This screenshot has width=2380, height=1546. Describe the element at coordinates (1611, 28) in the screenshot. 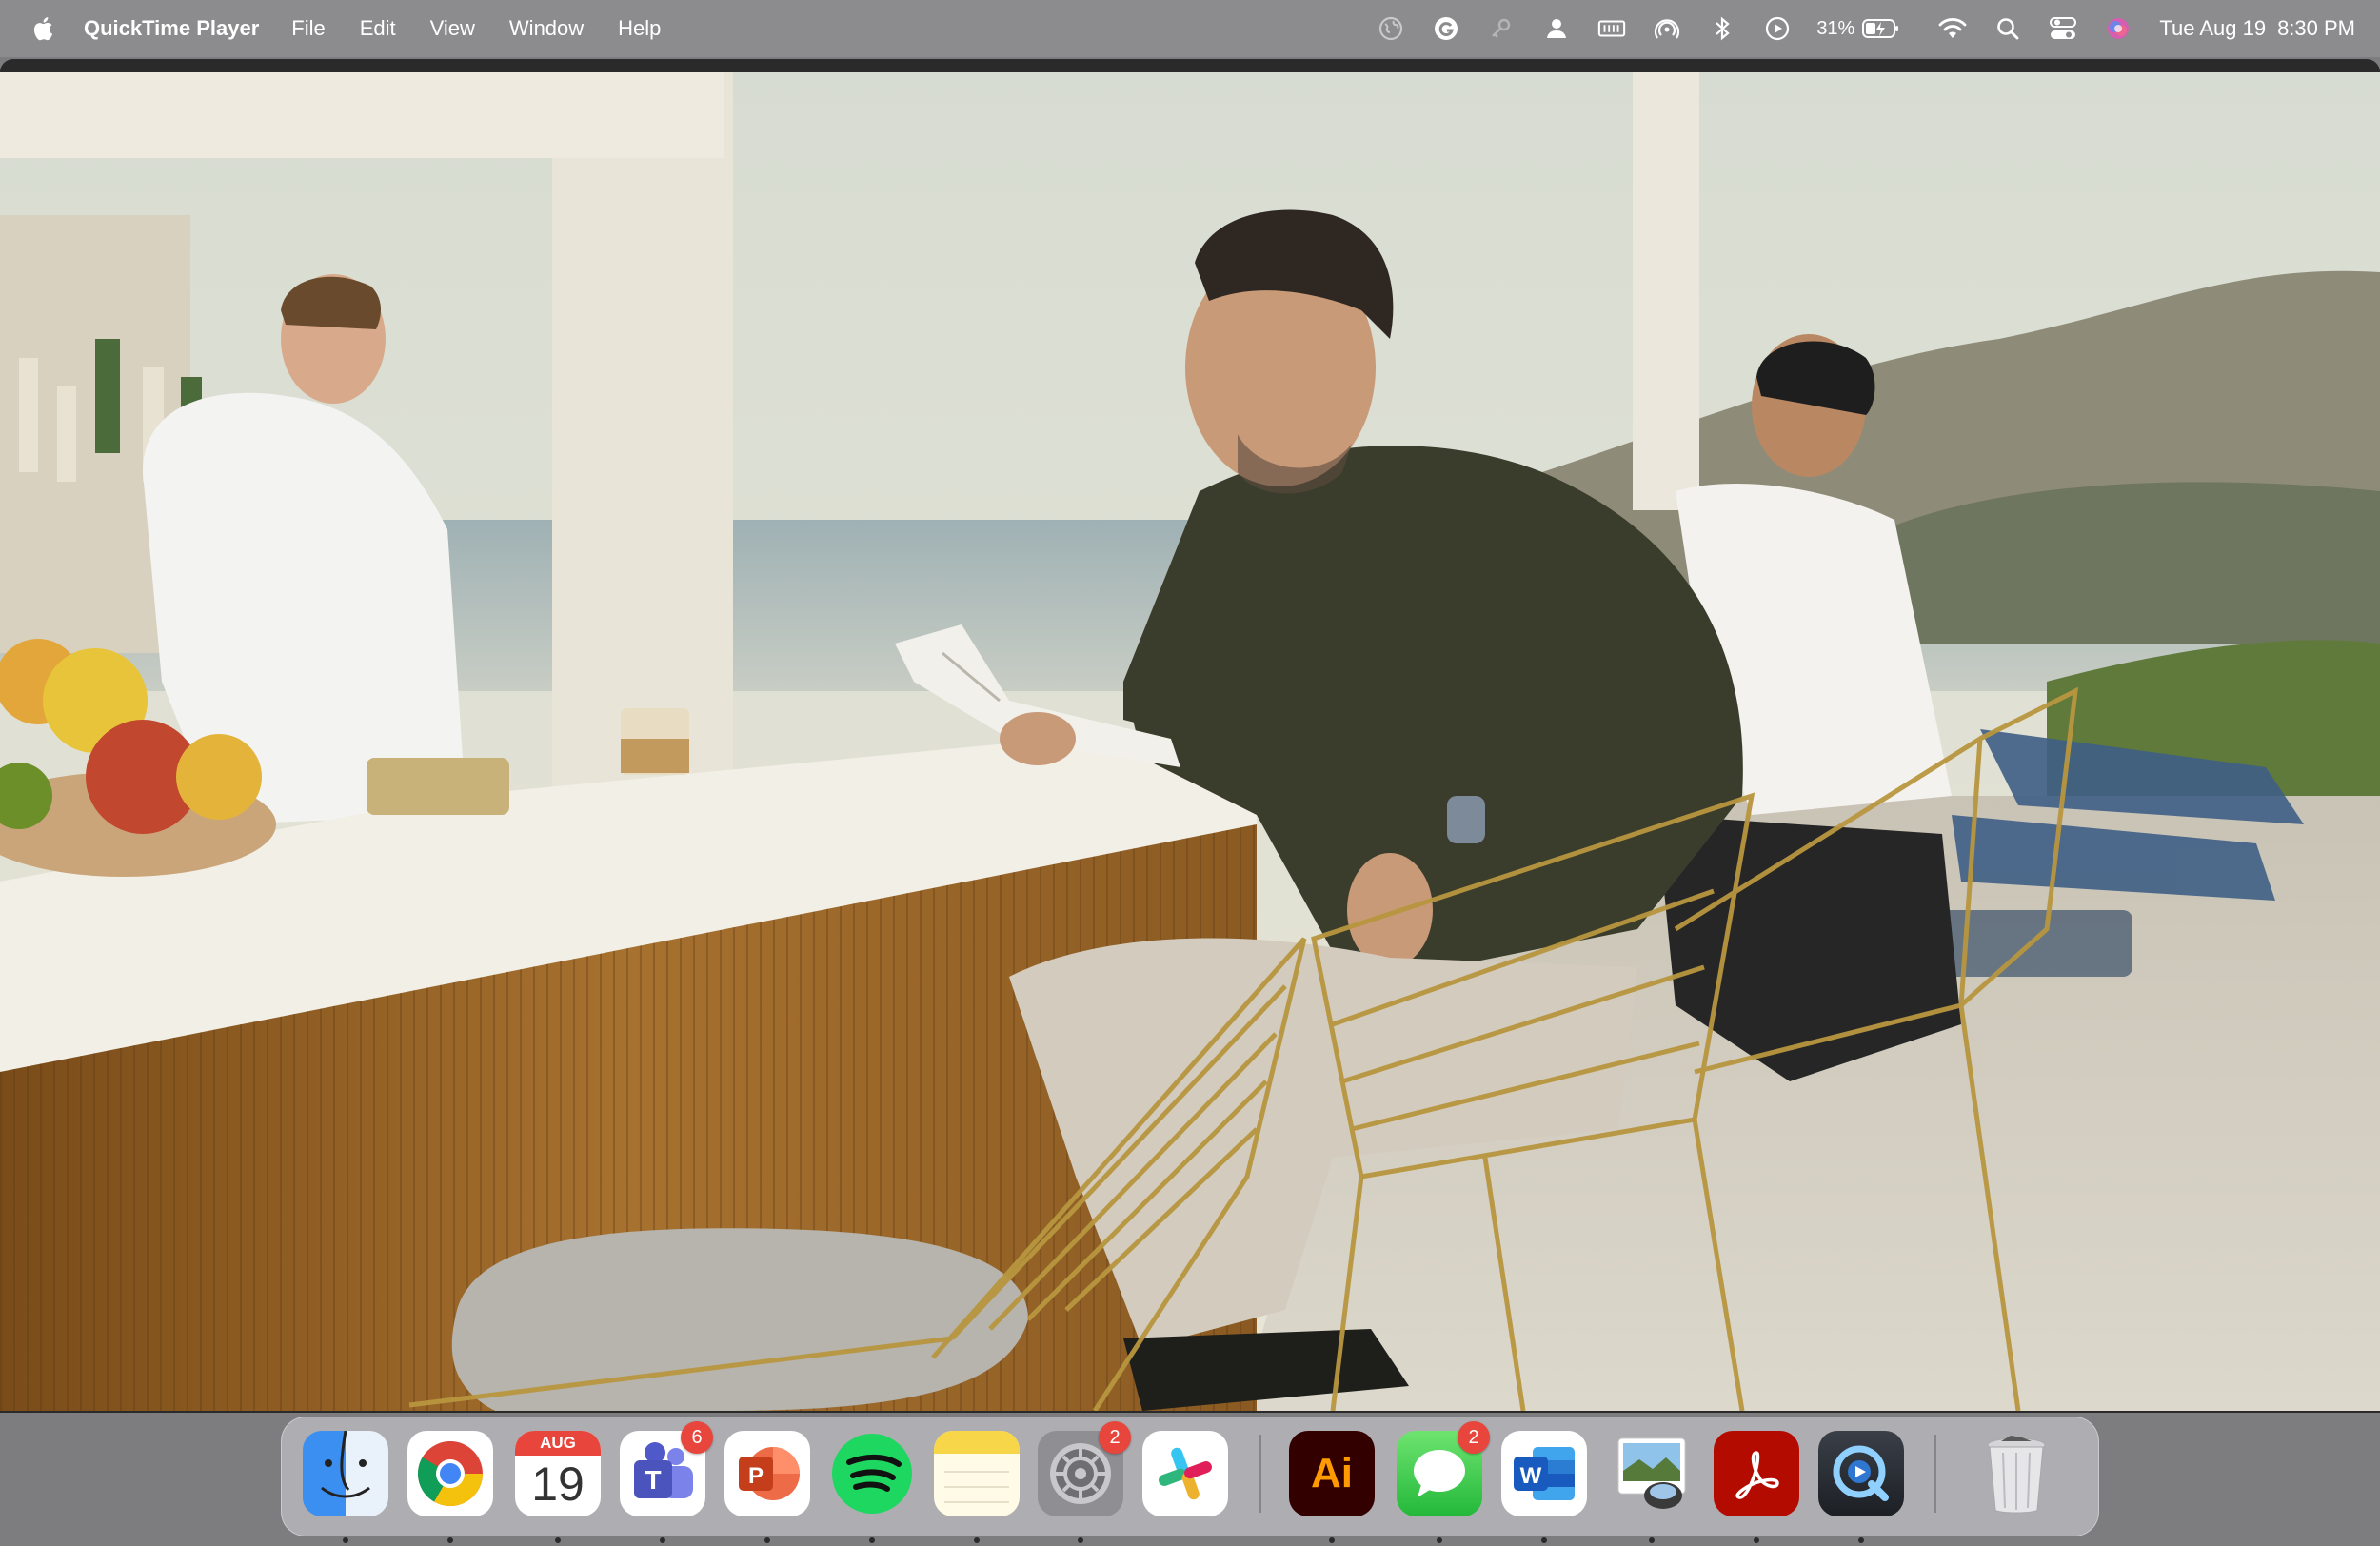

I see `memory-icon` at that location.